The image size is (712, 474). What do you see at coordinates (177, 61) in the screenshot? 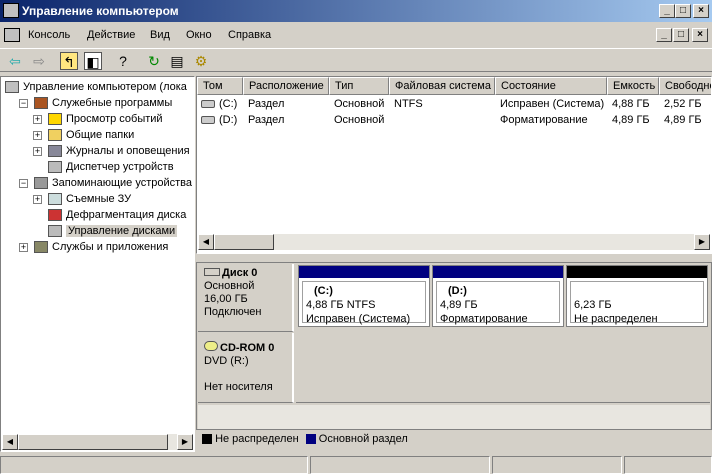
I see `properties-icon: ▤` at bounding box center [177, 61].